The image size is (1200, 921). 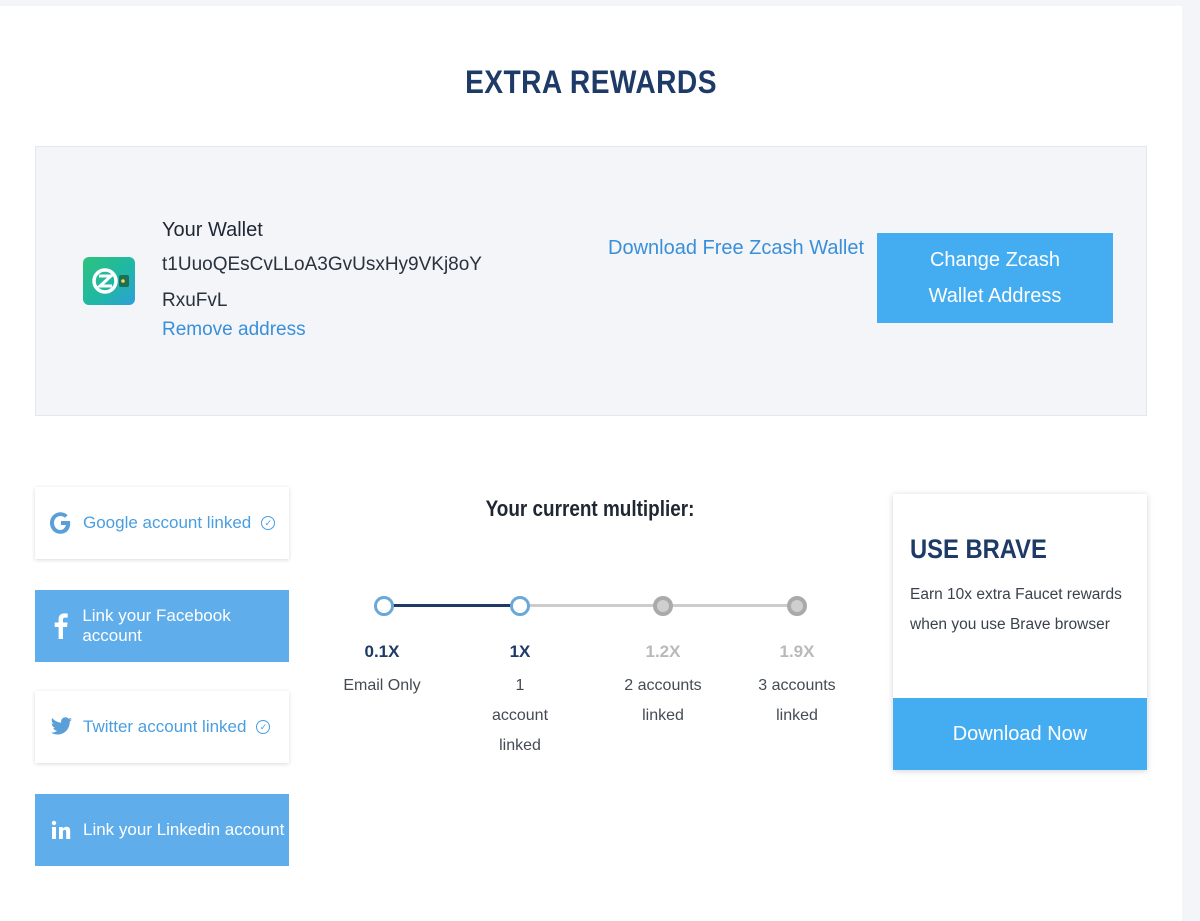 What do you see at coordinates (165, 726) in the screenshot?
I see `twitter-linked-label: Twitter account linked` at bounding box center [165, 726].